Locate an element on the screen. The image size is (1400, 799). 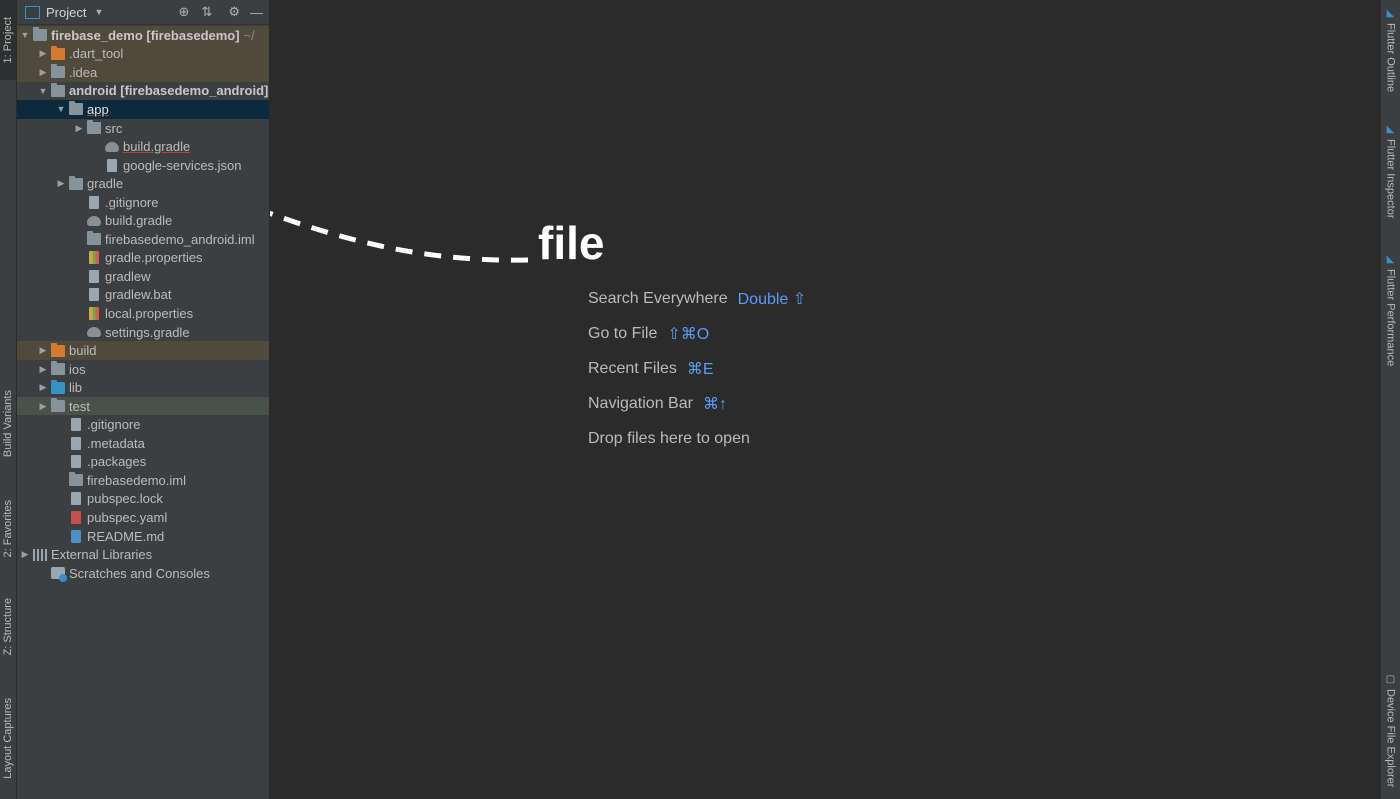
tree-item-label: pubspec.yaml is located at coordinates (127, 517).